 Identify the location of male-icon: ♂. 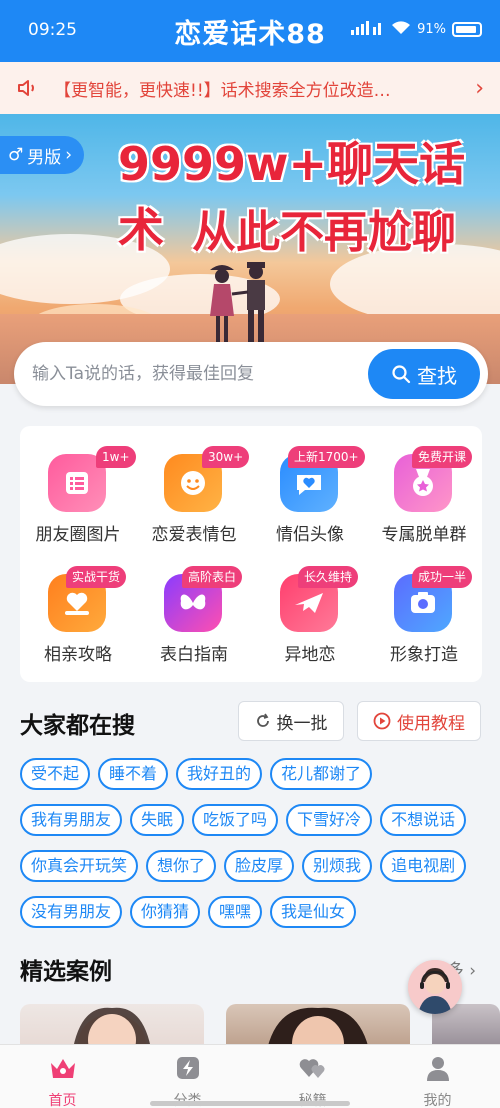
(16, 155).